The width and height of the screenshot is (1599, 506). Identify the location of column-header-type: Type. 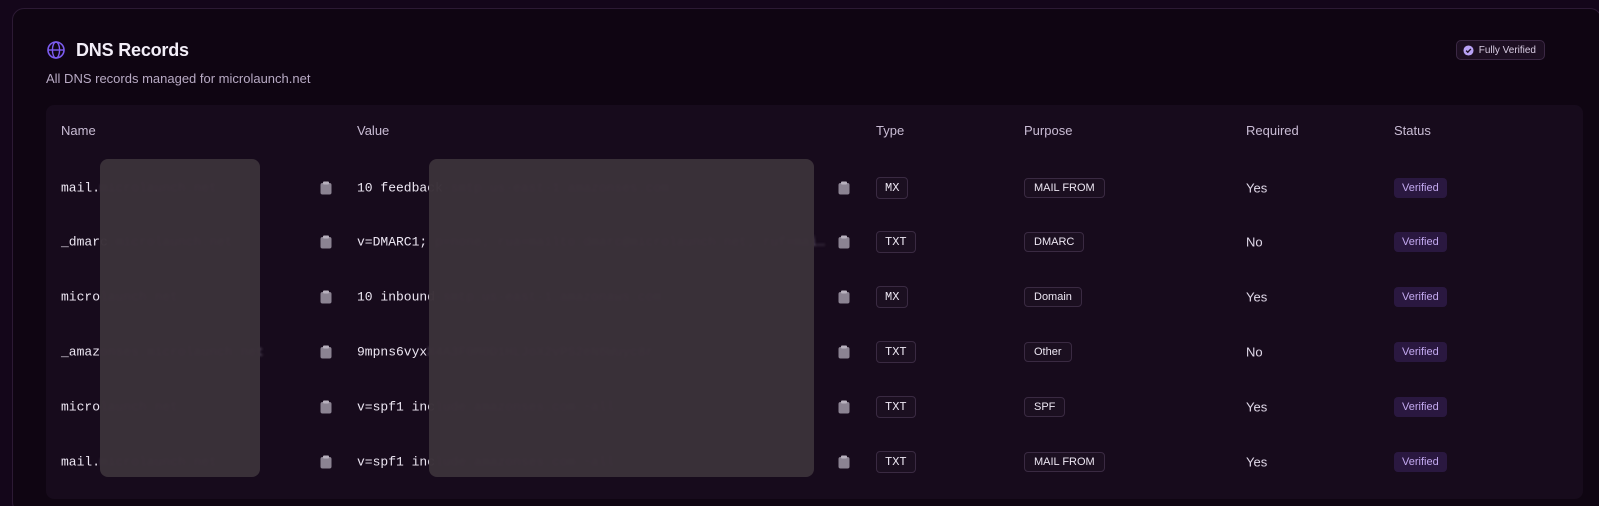
(890, 130).